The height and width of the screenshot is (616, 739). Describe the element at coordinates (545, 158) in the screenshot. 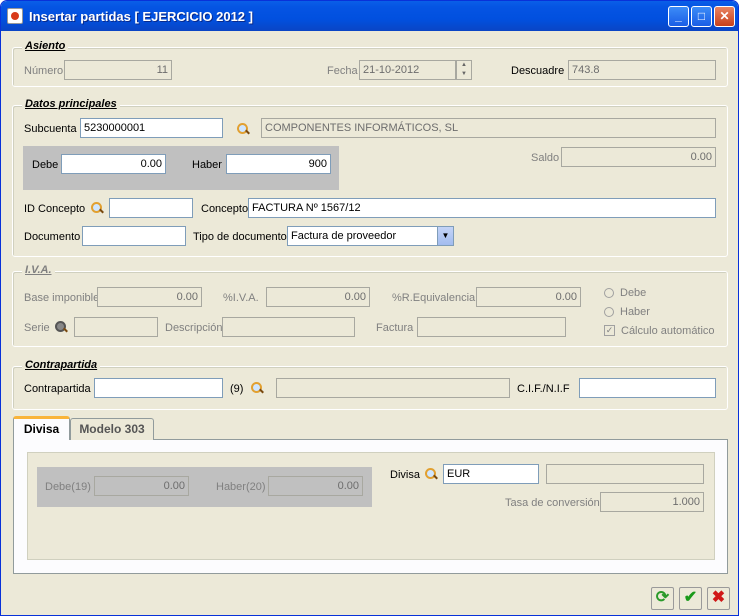

I see `saldo-label: Saldo` at that location.